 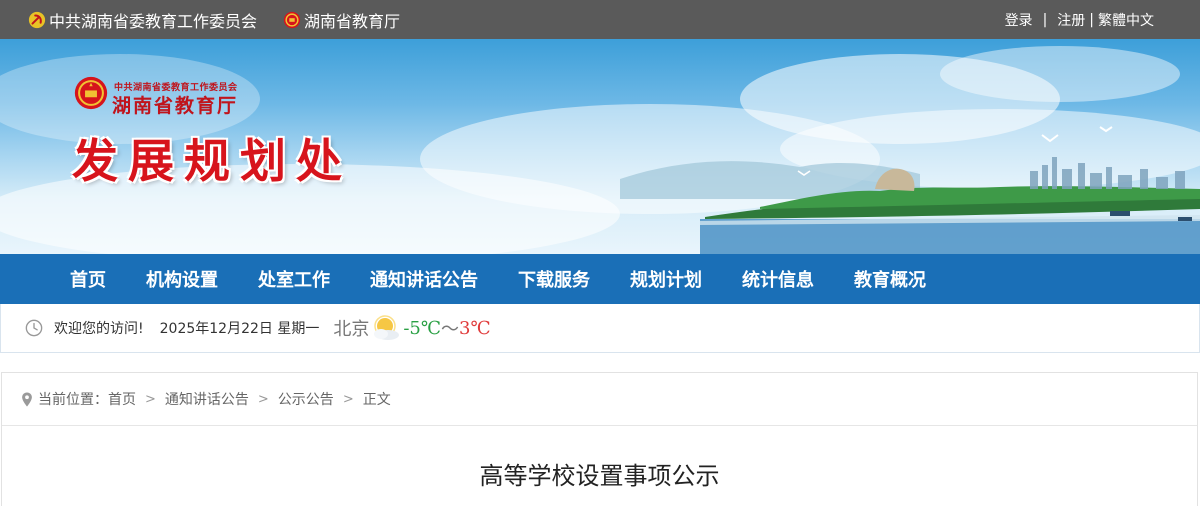 What do you see at coordinates (34, 328) in the screenshot?
I see `clock-icon` at bounding box center [34, 328].